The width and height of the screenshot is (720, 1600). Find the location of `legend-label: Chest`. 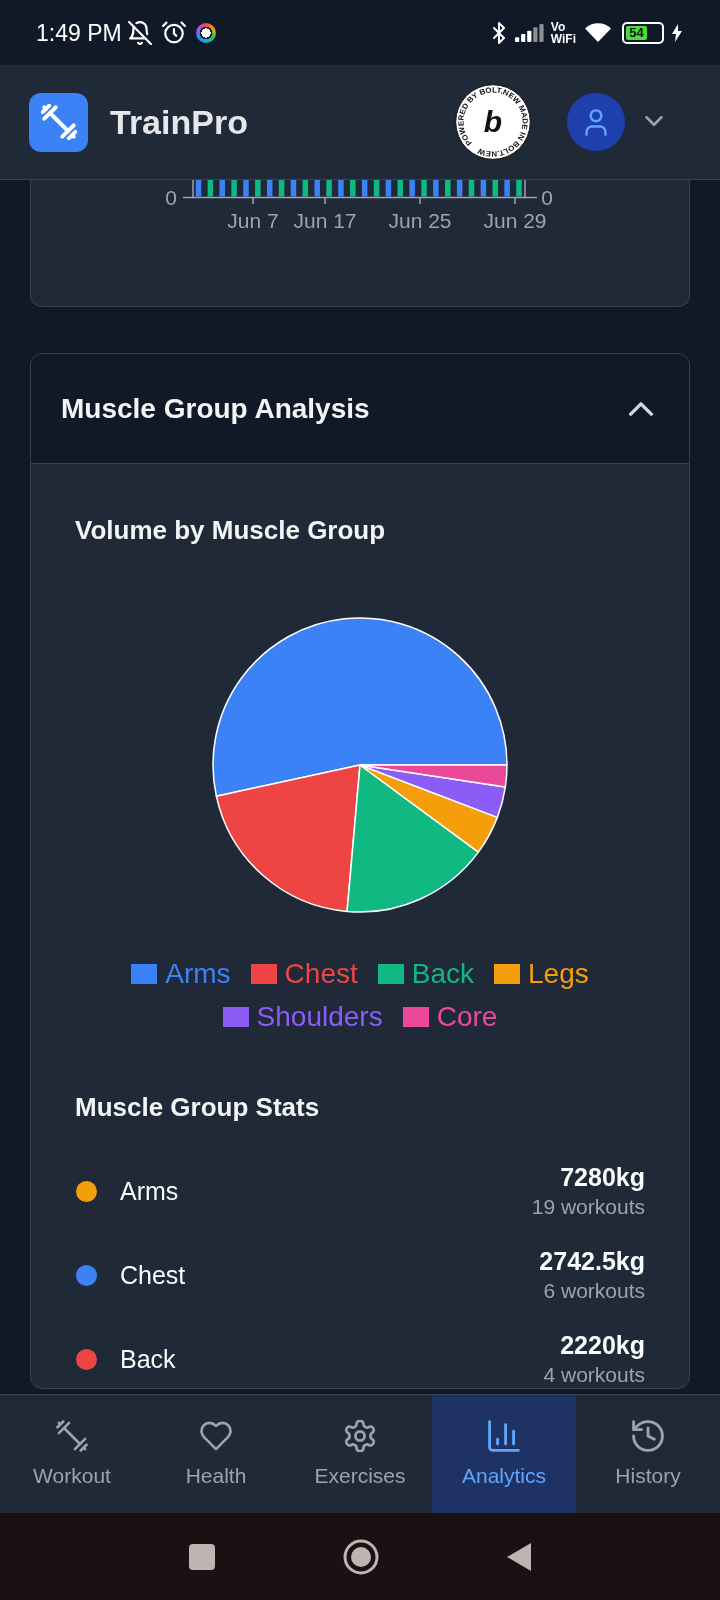

legend-label: Chest is located at coordinates (321, 974).